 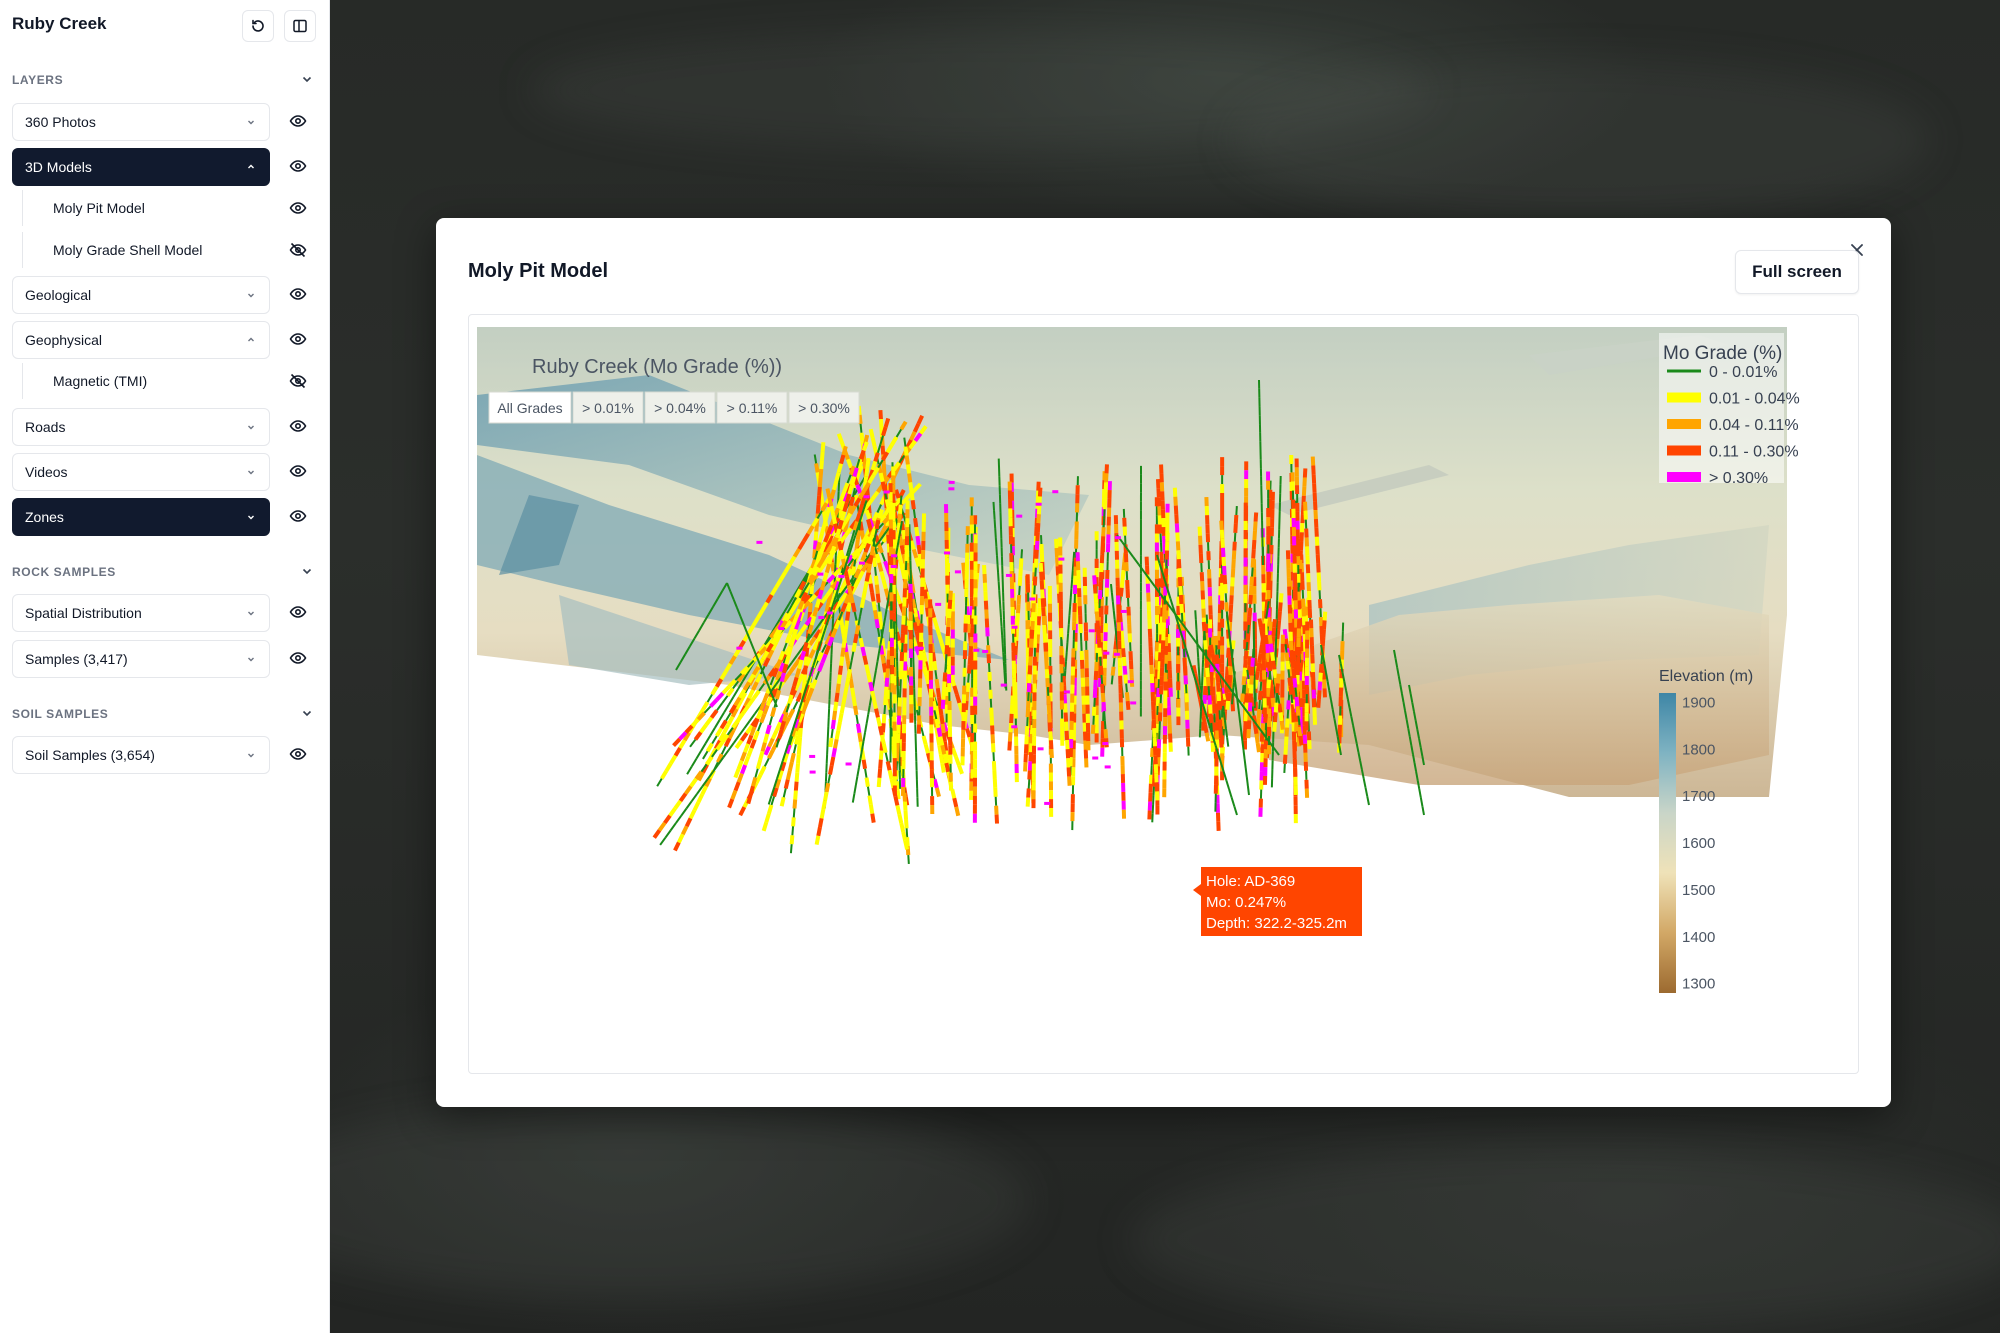 What do you see at coordinates (141, 427) in the screenshot?
I see `layer-roads: Roads` at bounding box center [141, 427].